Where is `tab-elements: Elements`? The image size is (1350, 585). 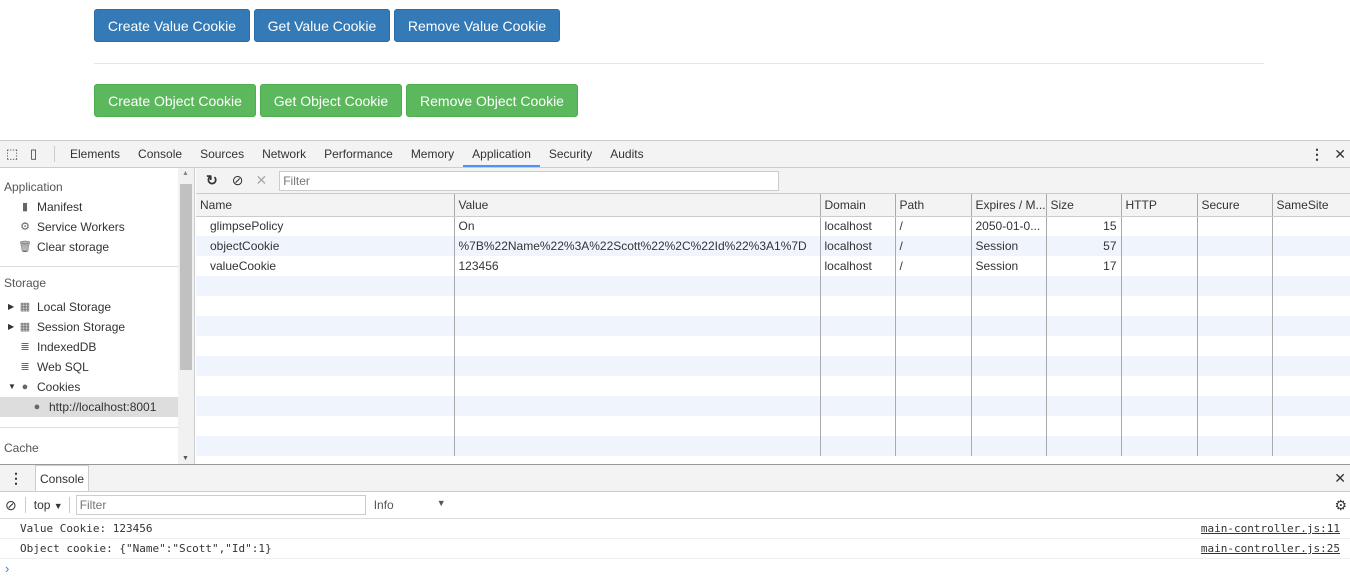 tab-elements: Elements is located at coordinates (95, 154).